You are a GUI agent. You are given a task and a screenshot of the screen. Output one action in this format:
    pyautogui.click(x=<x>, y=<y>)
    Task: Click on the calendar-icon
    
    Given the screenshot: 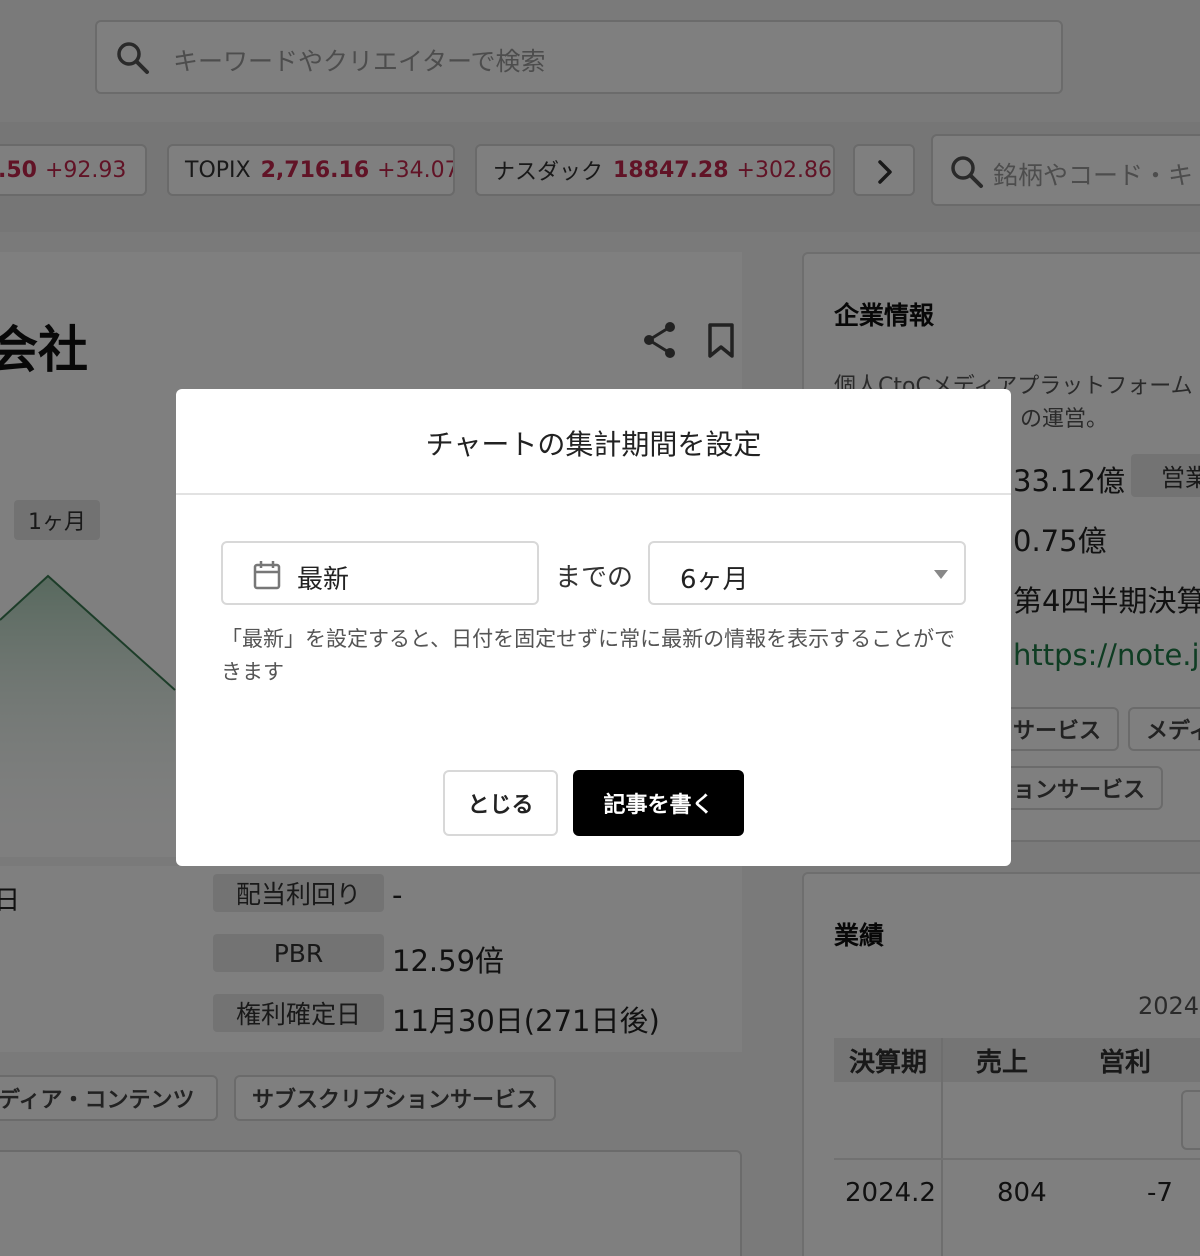 What is the action you would take?
    pyautogui.click(x=267, y=575)
    